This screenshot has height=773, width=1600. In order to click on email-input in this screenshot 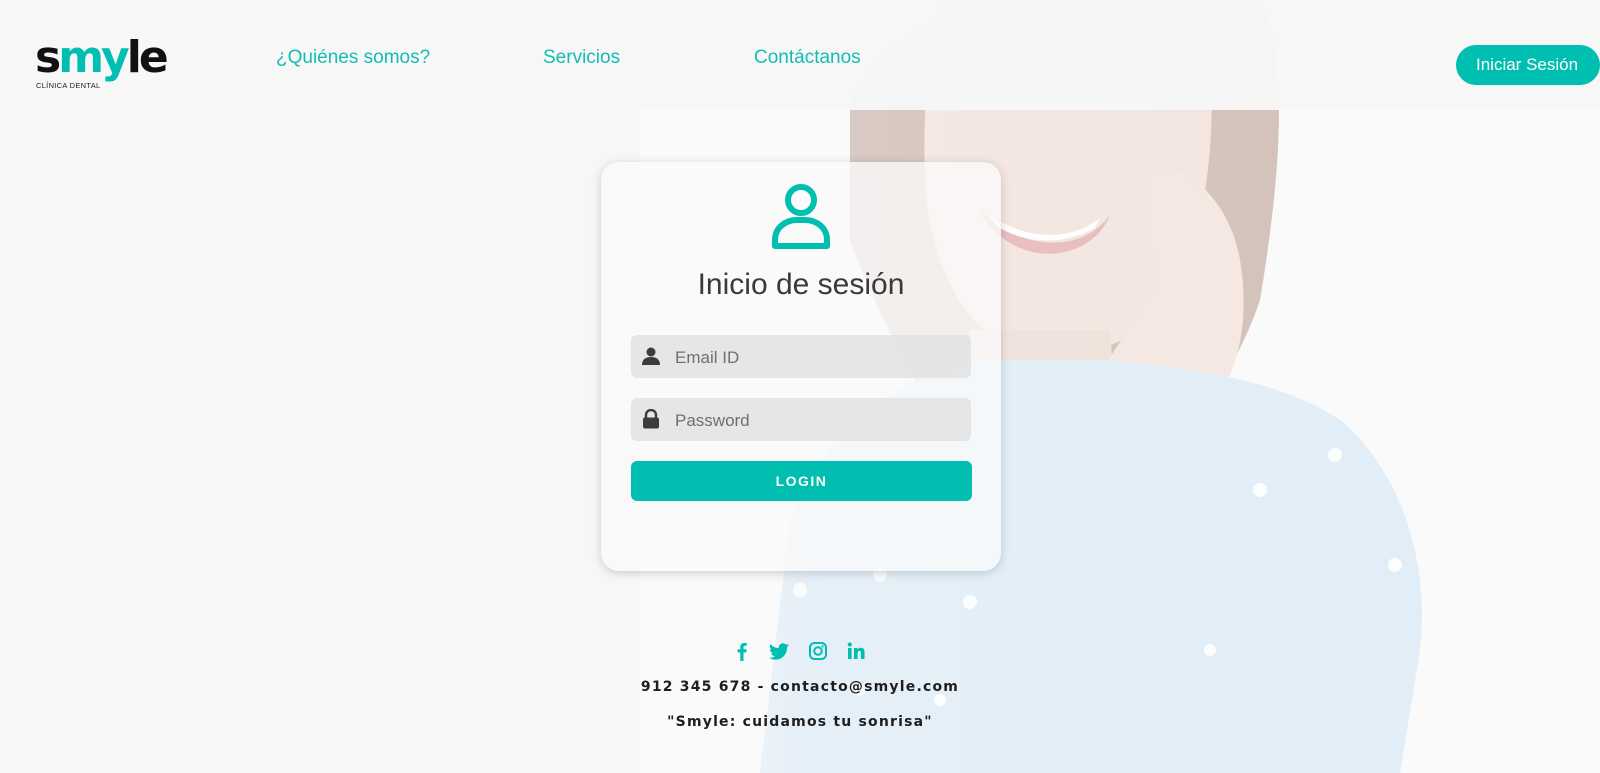, I will do `click(820, 357)`.